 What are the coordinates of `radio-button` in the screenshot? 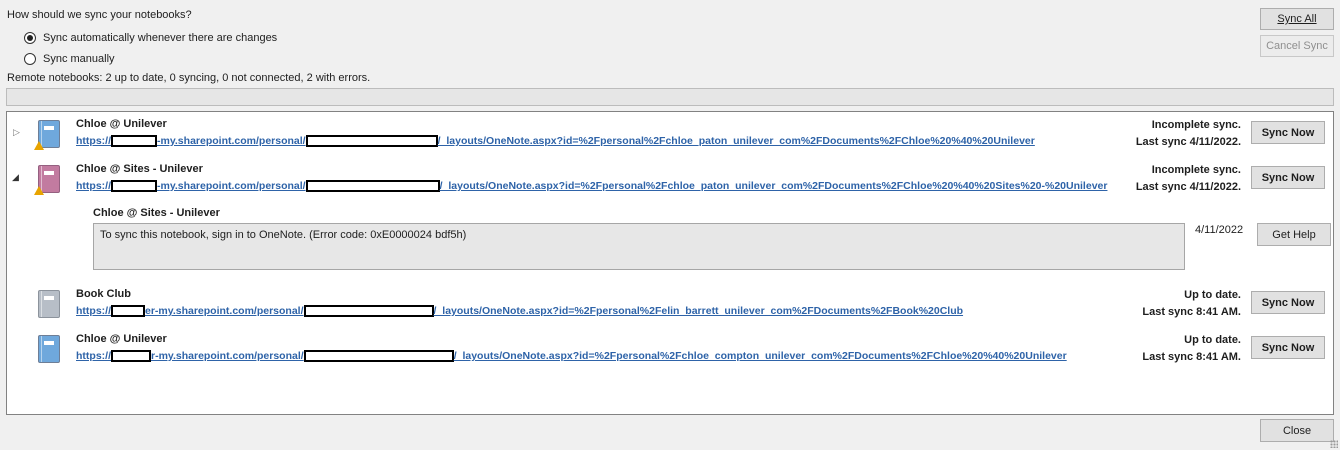 It's located at (30, 59).